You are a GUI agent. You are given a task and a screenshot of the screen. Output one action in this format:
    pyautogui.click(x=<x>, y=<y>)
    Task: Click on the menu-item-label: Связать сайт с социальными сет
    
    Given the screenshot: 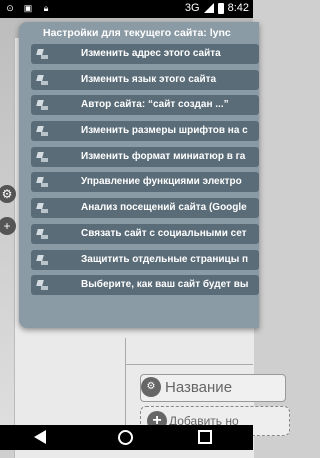 What is the action you would take?
    pyautogui.click(x=164, y=233)
    